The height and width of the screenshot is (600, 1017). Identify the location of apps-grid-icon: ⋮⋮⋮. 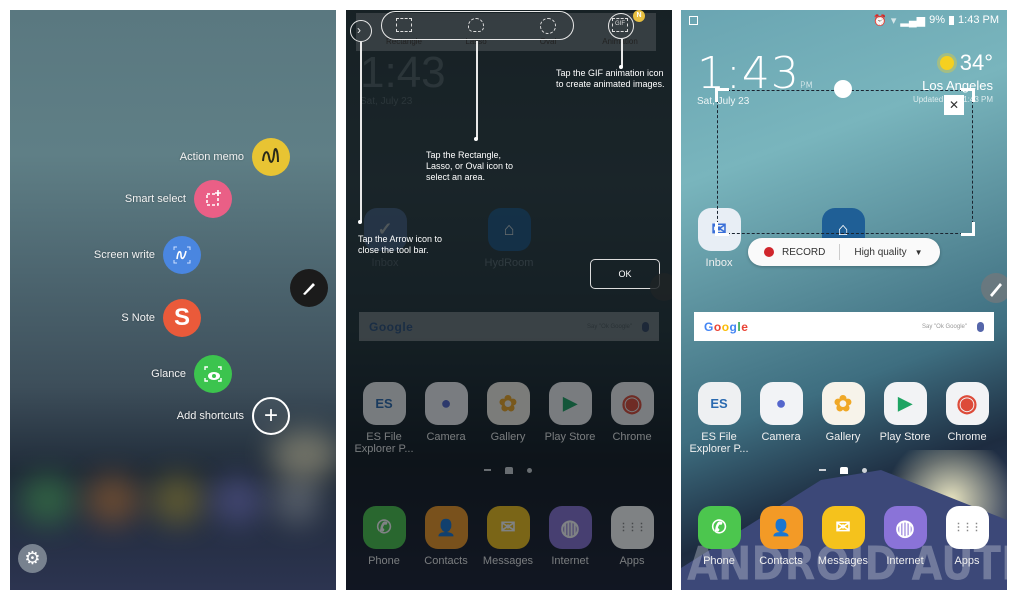
(967, 527).